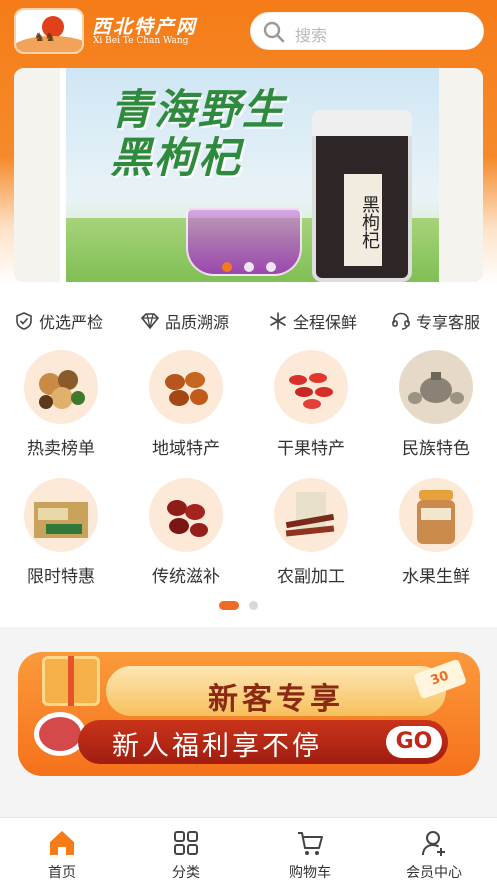 This screenshot has width=497, height=883. What do you see at coordinates (248, 850) in the screenshot?
I see `bottom-tab-bar: 首页 分类 购物车 会员中心` at bounding box center [248, 850].